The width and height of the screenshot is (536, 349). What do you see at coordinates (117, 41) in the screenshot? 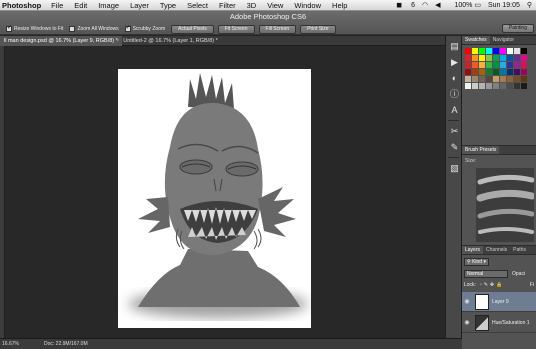
I see `close-icon: ×` at bounding box center [117, 41].